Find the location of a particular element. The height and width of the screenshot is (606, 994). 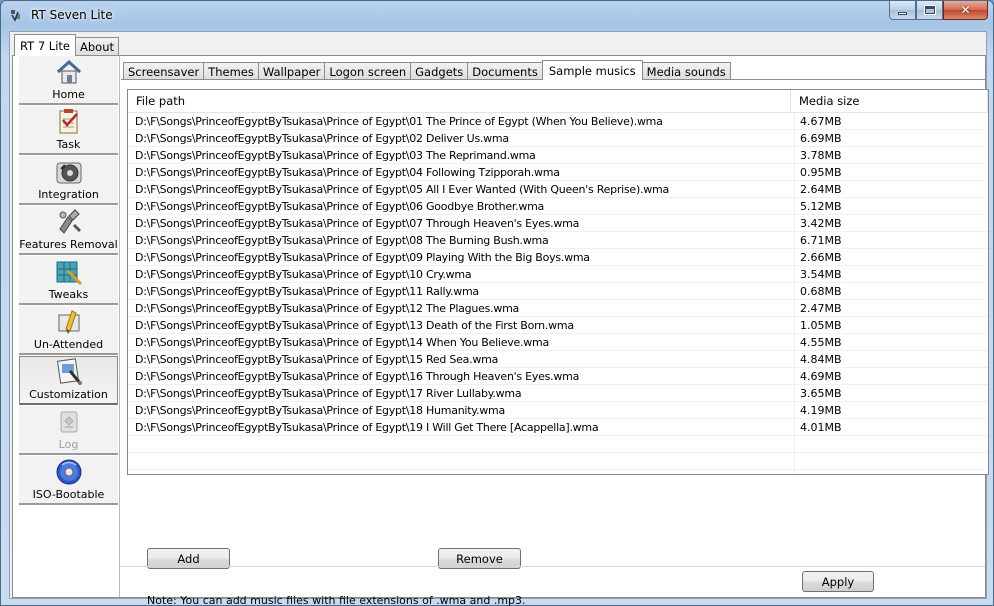

sidebar-item-label: Integration is located at coordinates (68, 194).